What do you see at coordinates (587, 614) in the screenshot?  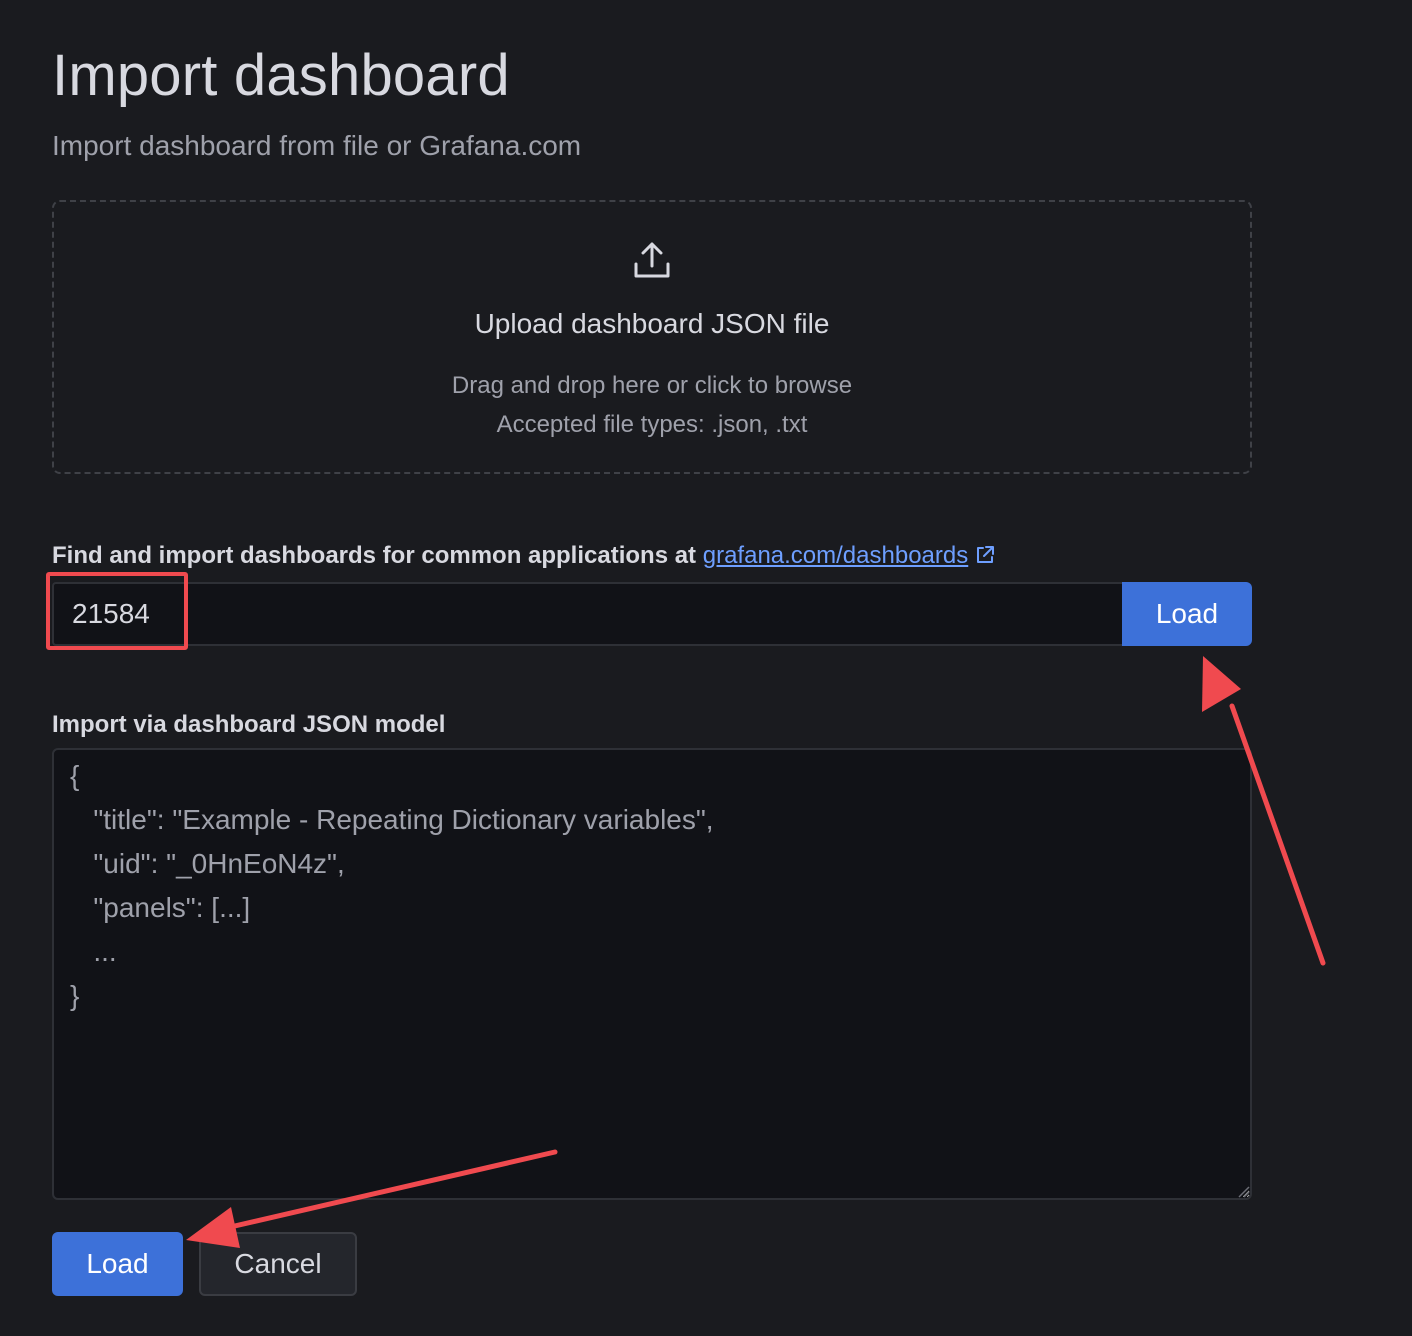 I see `grafana-id-input` at bounding box center [587, 614].